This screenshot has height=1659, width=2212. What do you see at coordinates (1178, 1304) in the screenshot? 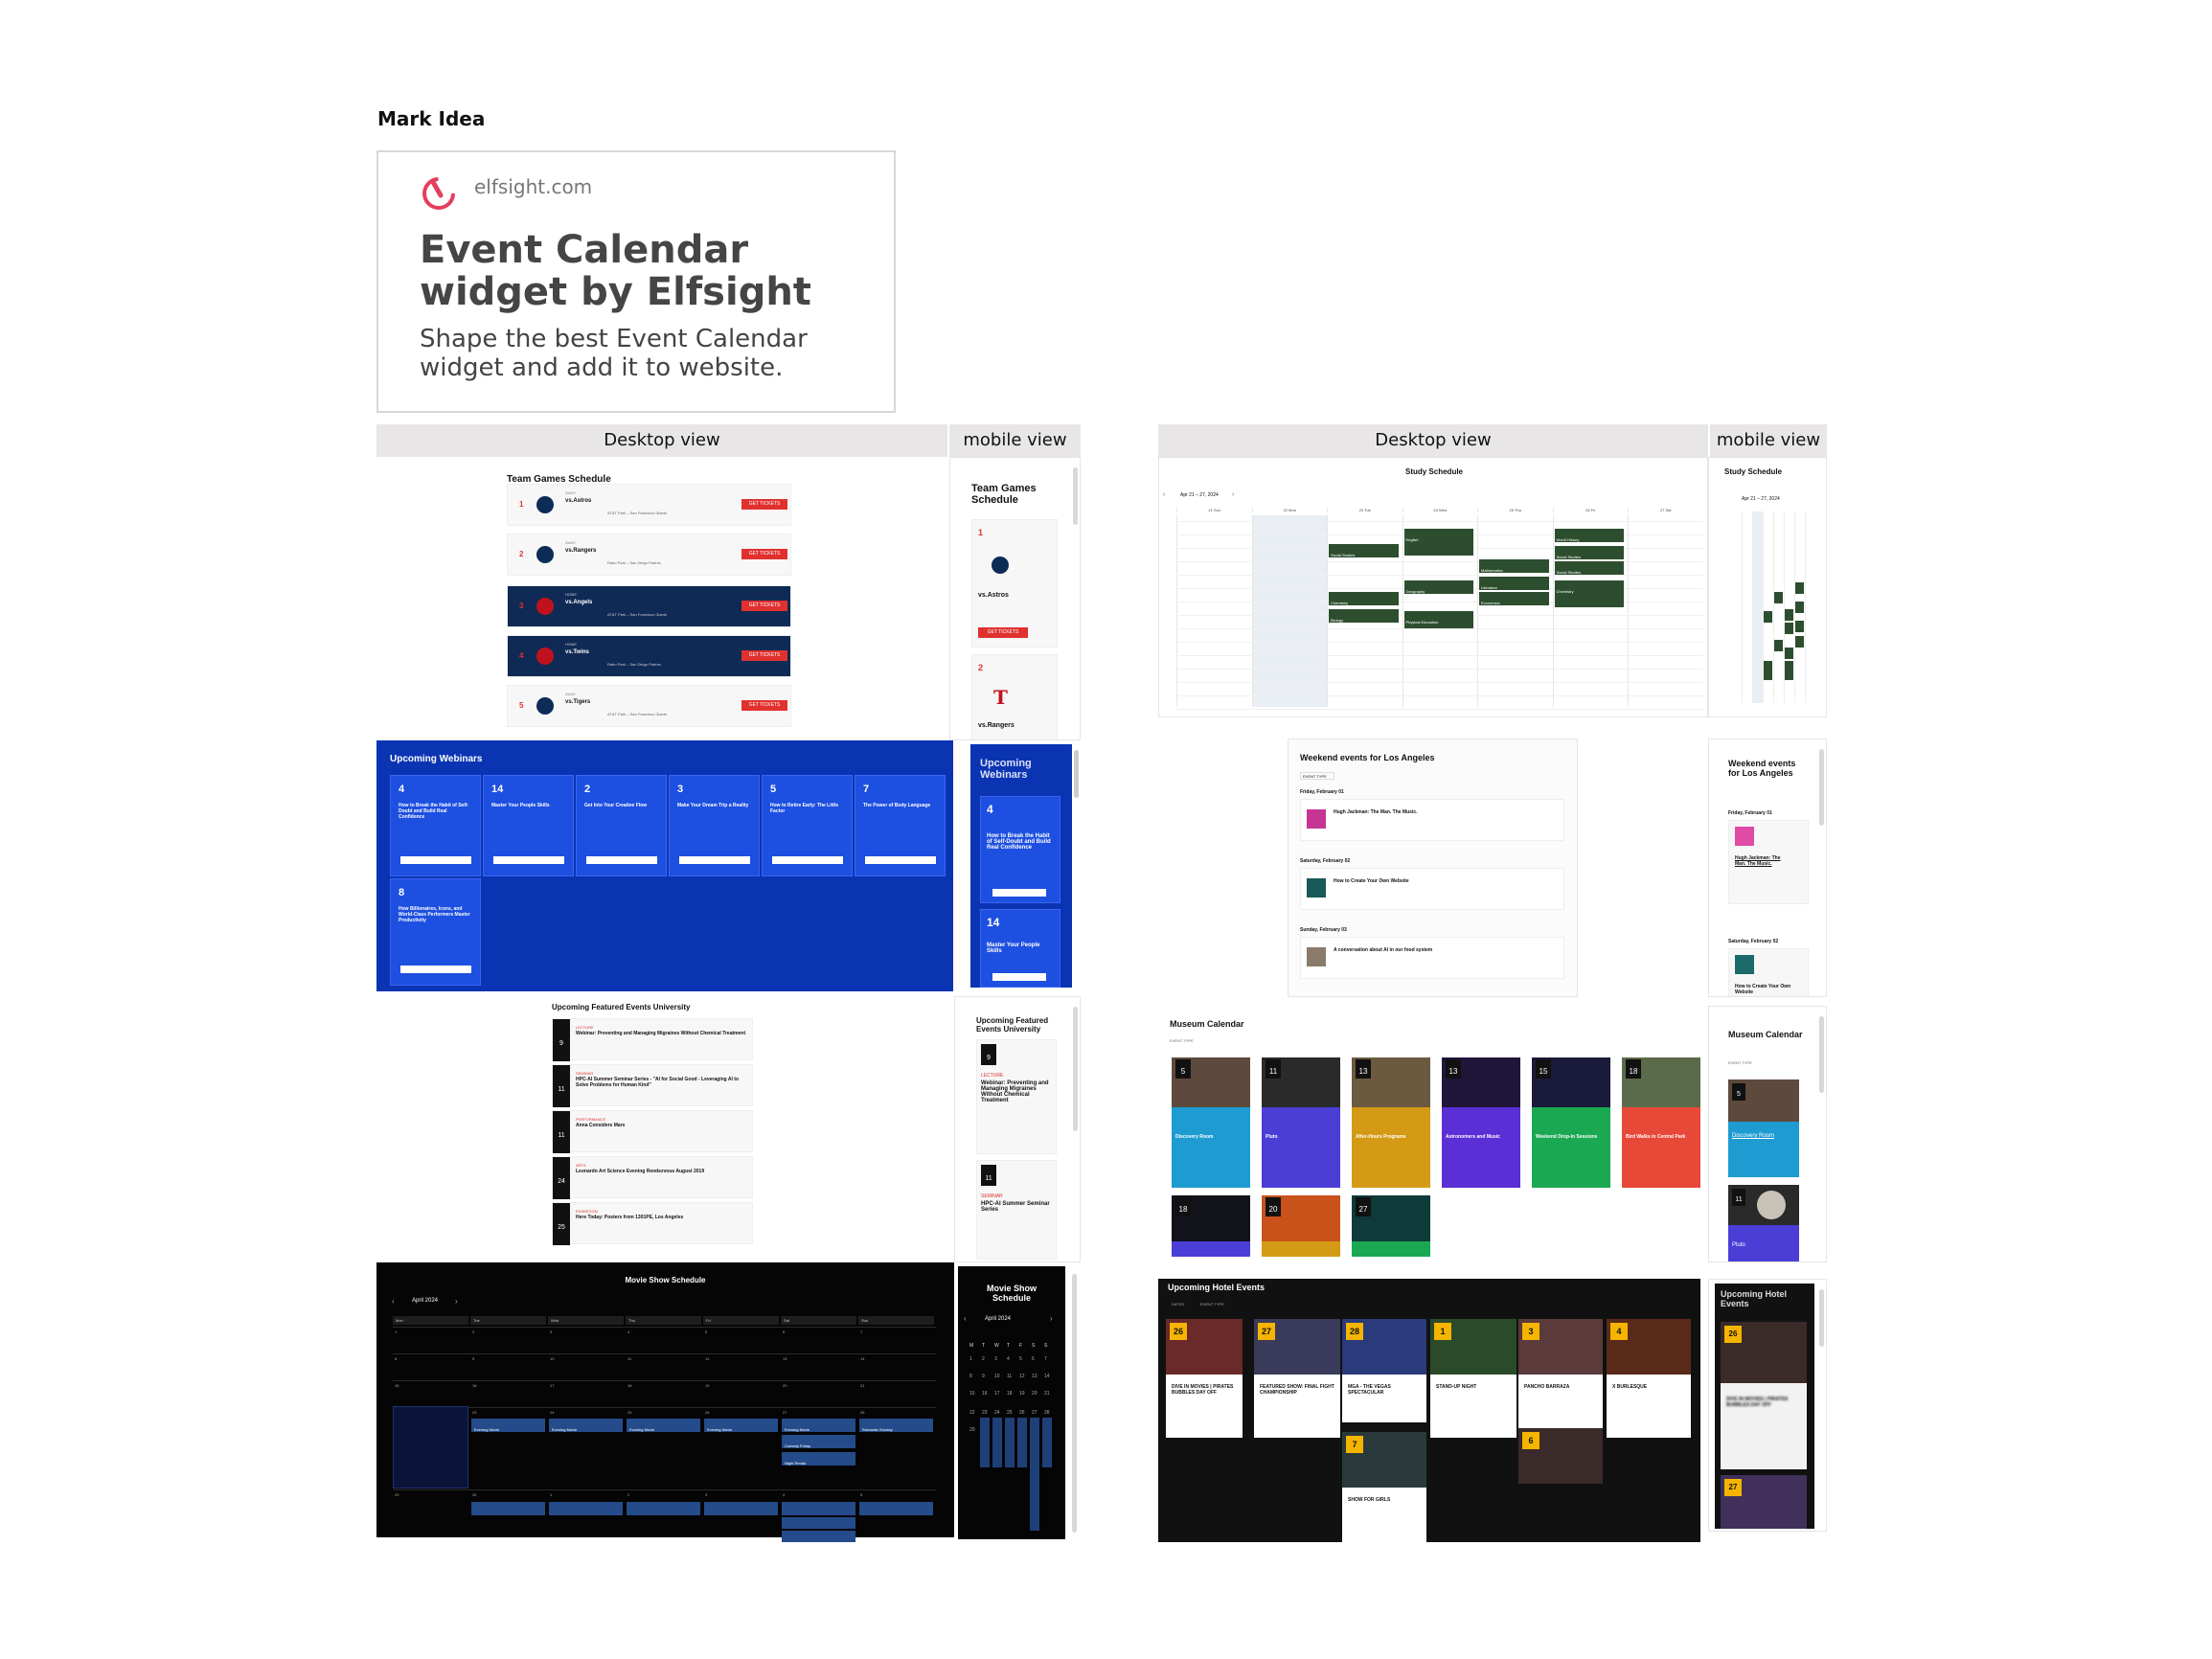
I see `dates-filter: DATES` at bounding box center [1178, 1304].